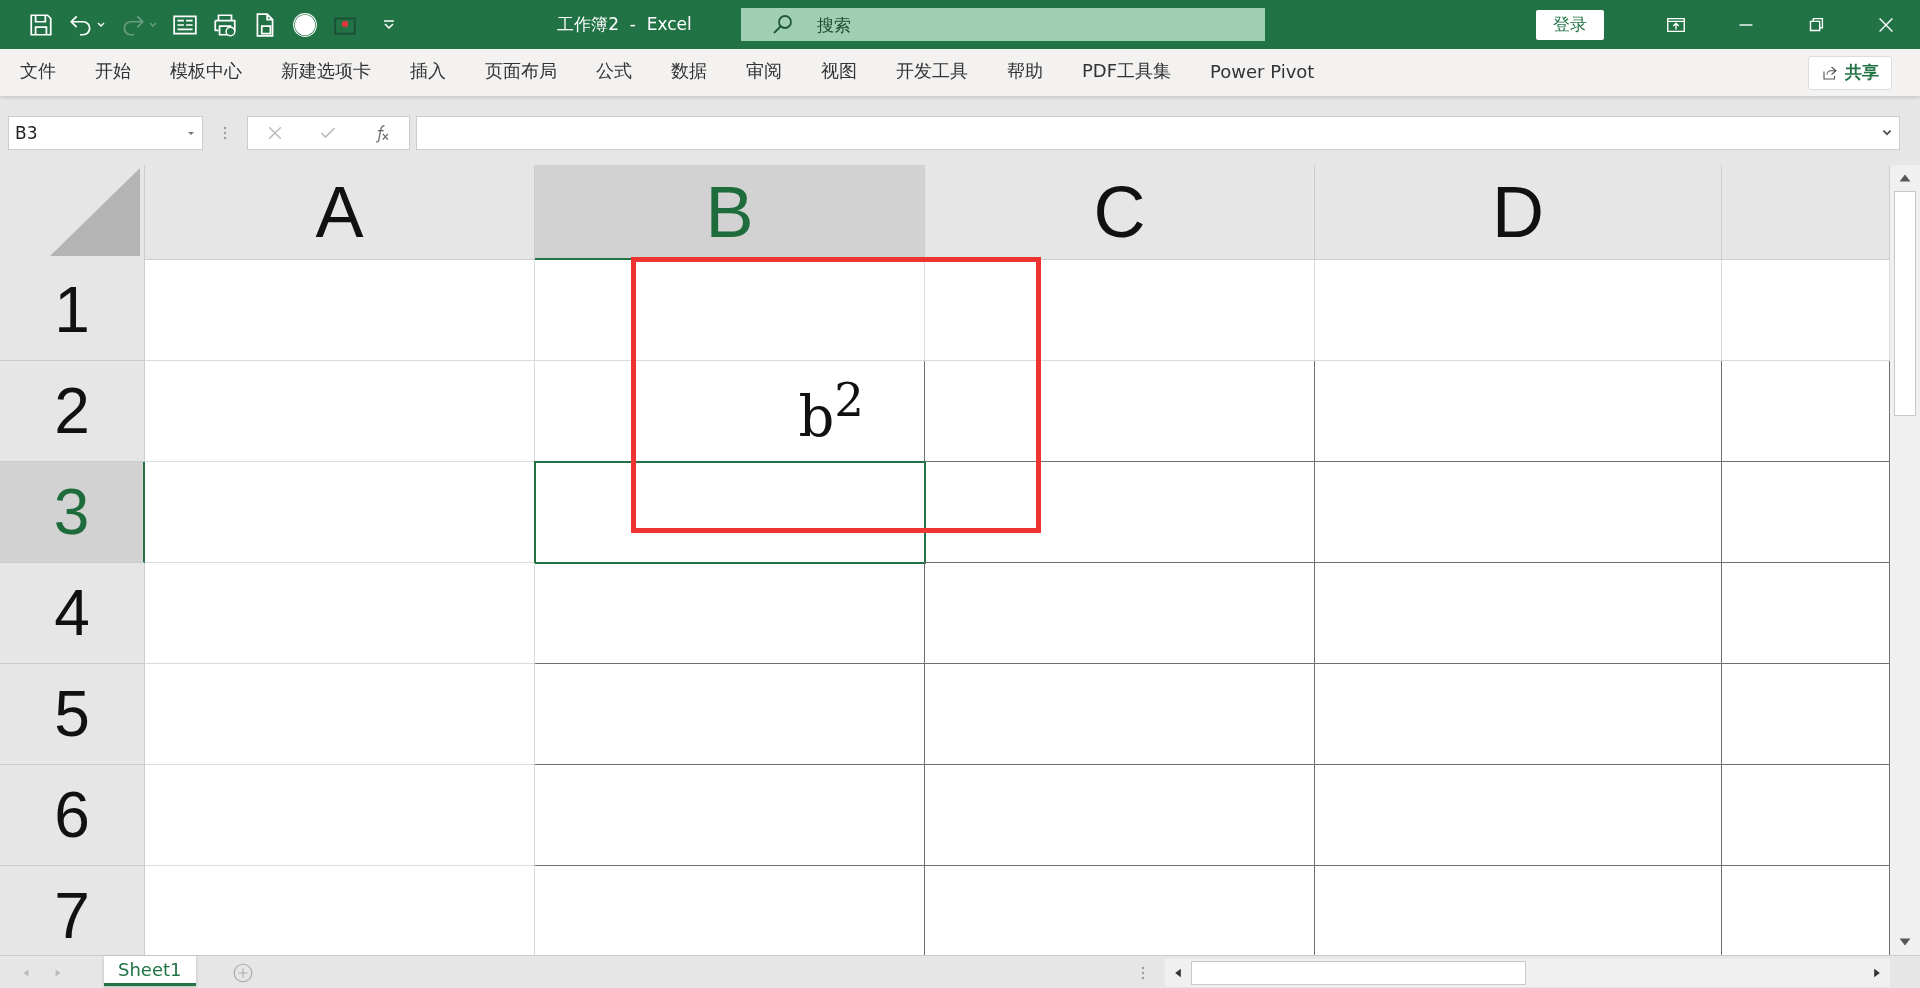 This screenshot has height=988, width=1920. Describe the element at coordinates (624, 24) in the screenshot. I see `window-title: 工作簿2 - Excel` at that location.